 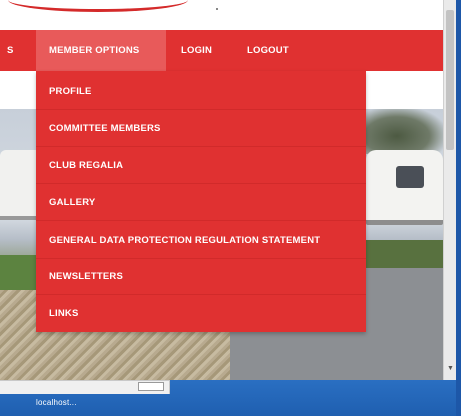 What do you see at coordinates (221, 50) in the screenshot?
I see `main-navbar: S MEMBER OPTIONS LOGIN LOGOUT` at bounding box center [221, 50].